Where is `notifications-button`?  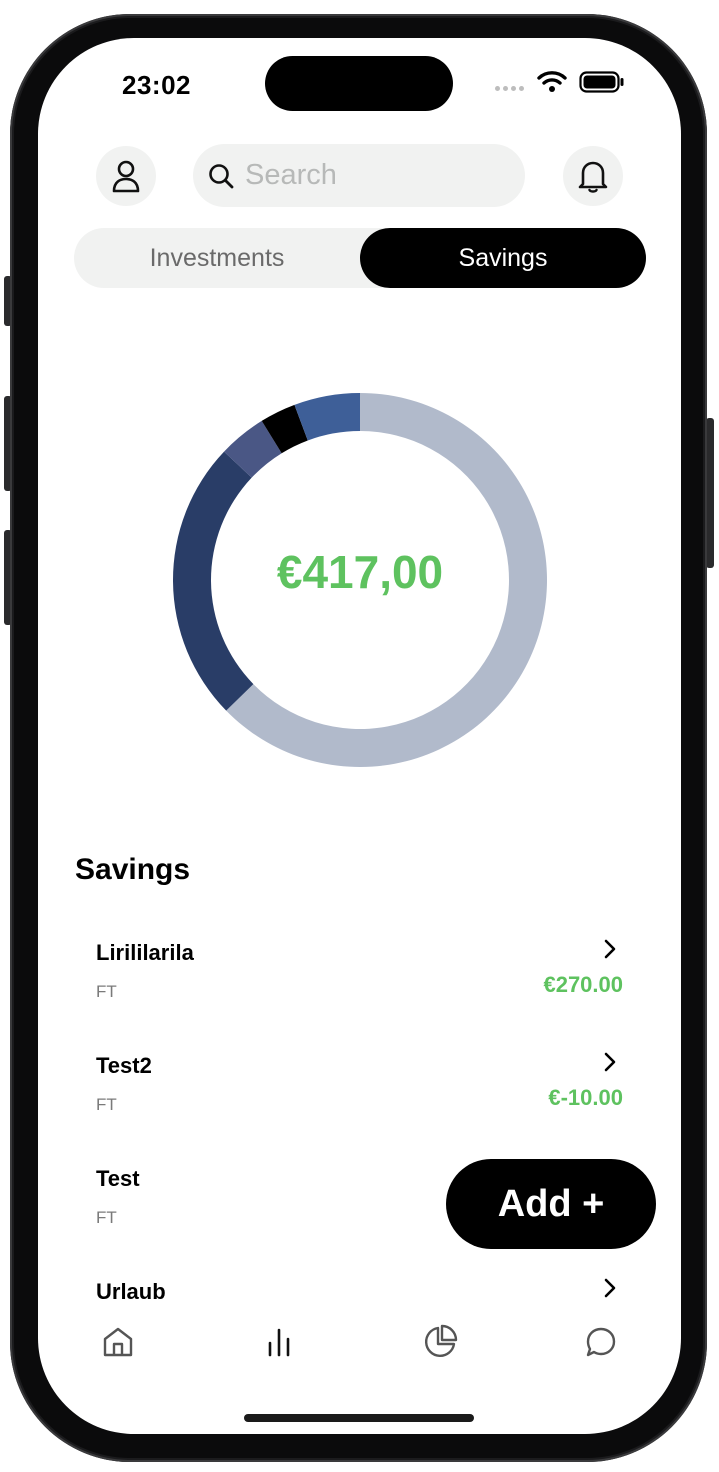 notifications-button is located at coordinates (593, 176).